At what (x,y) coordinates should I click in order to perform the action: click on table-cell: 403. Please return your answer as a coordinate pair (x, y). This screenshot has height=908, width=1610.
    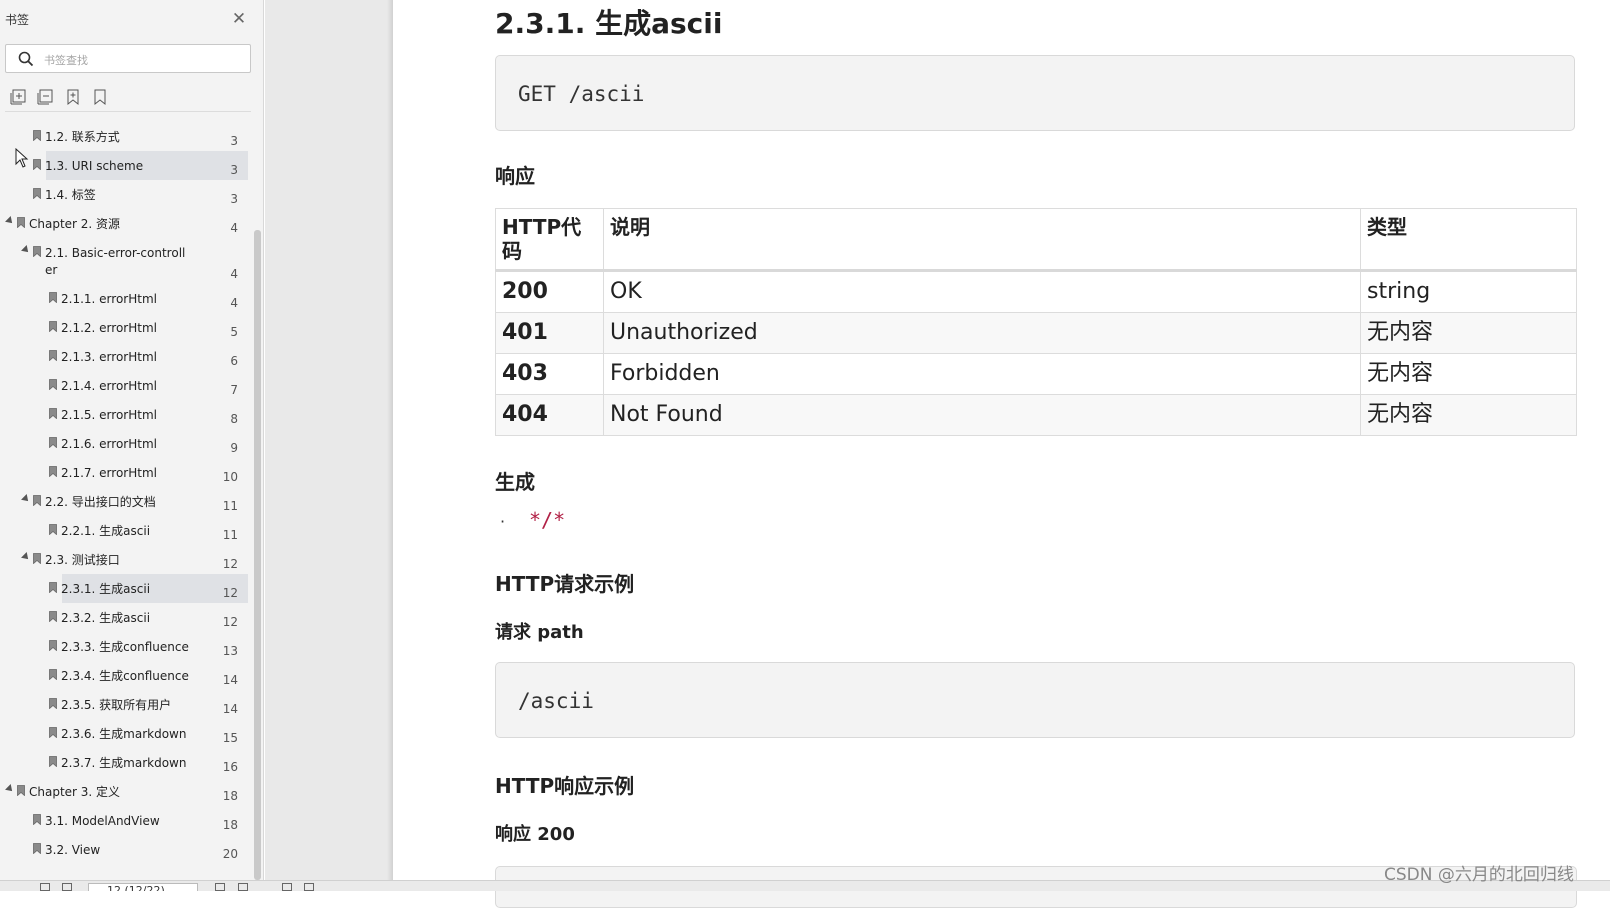
    Looking at the image, I should click on (549, 374).